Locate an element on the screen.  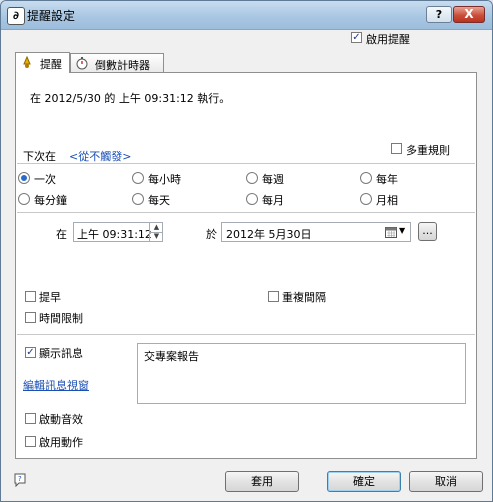
sound-label: 啟動音效 is located at coordinates (61, 419).